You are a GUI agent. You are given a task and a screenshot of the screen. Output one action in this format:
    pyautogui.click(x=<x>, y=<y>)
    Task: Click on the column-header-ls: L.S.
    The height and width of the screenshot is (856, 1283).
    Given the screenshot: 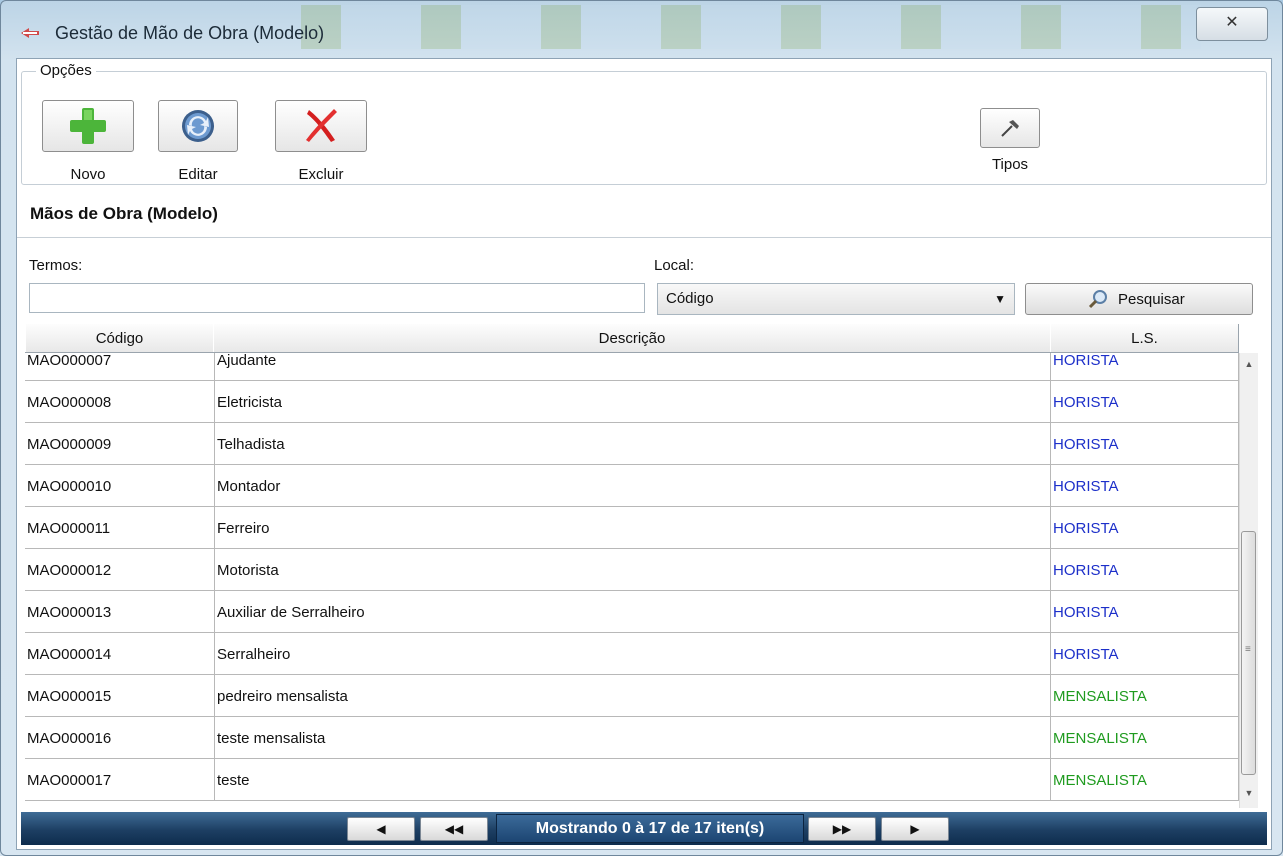 What is the action you would take?
    pyautogui.click(x=1144, y=338)
    